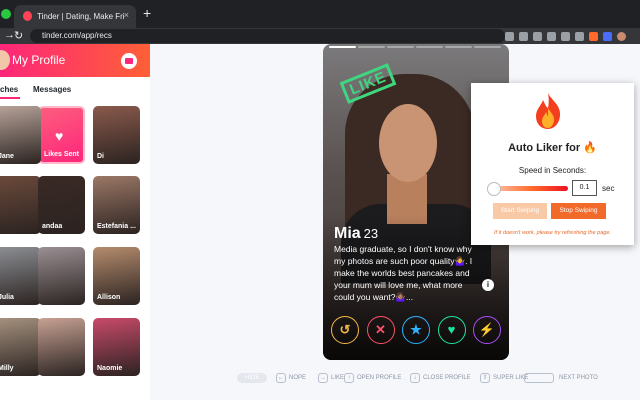 This screenshot has width=640, height=400. I want to click on tab-messages: Messages, so click(52, 89).